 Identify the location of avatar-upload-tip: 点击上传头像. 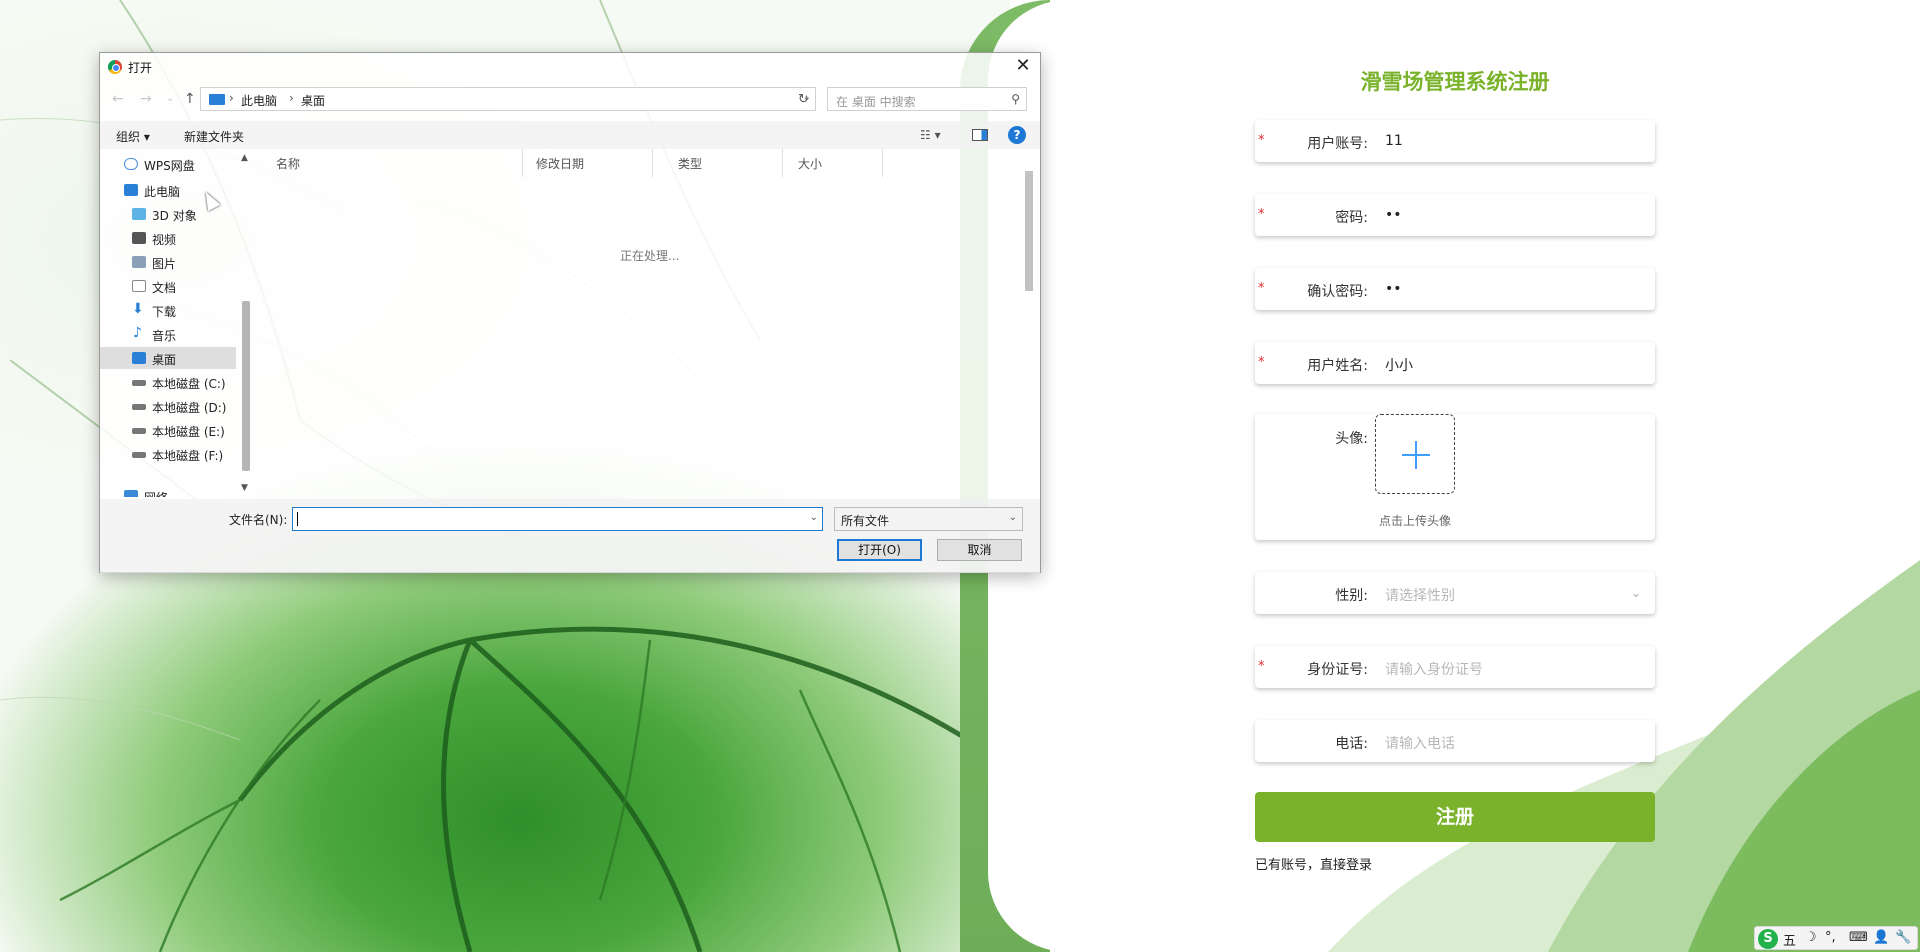
(1414, 521).